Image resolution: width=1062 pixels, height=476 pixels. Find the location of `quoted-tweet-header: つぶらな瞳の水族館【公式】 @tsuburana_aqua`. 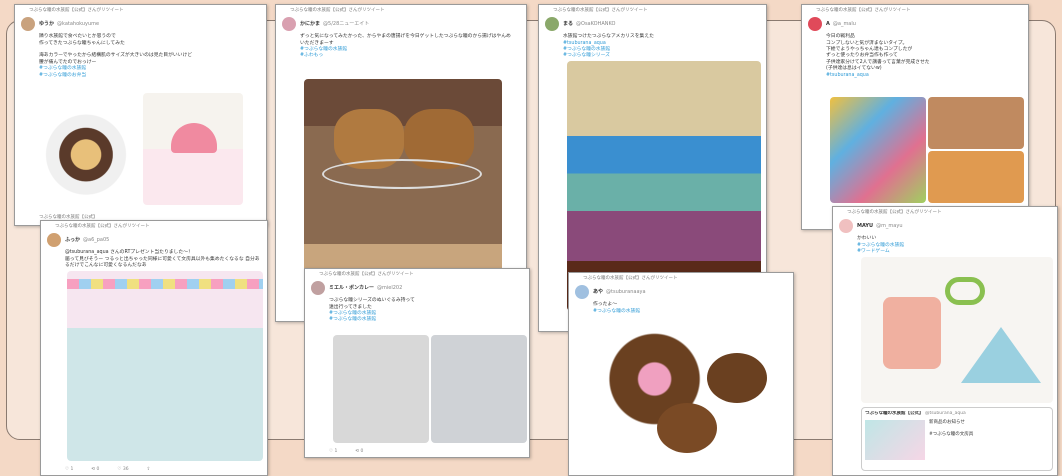

quoted-tweet-header: つぶらな瞳の水族館【公式】 @tsuburana_aqua is located at coordinates (957, 414).